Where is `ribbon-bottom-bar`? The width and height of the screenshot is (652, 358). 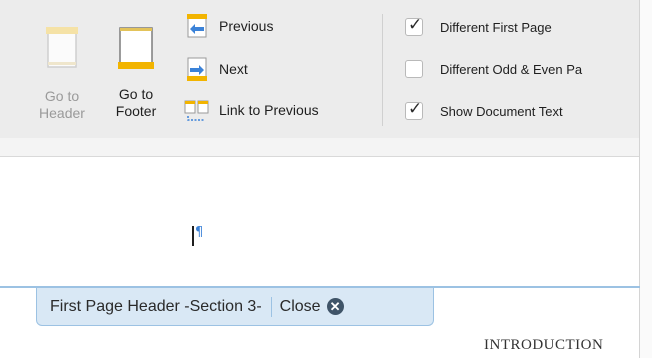 ribbon-bottom-bar is located at coordinates (320, 147).